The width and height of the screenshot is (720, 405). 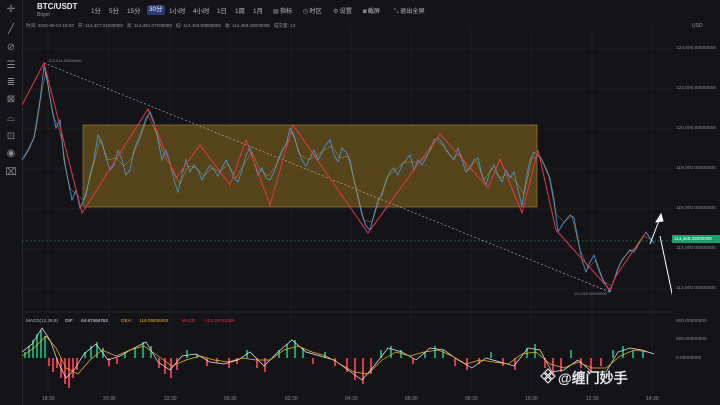 What do you see at coordinates (94, 320) in the screenshot?
I see `macd-dif: 64.67464762` at bounding box center [94, 320].